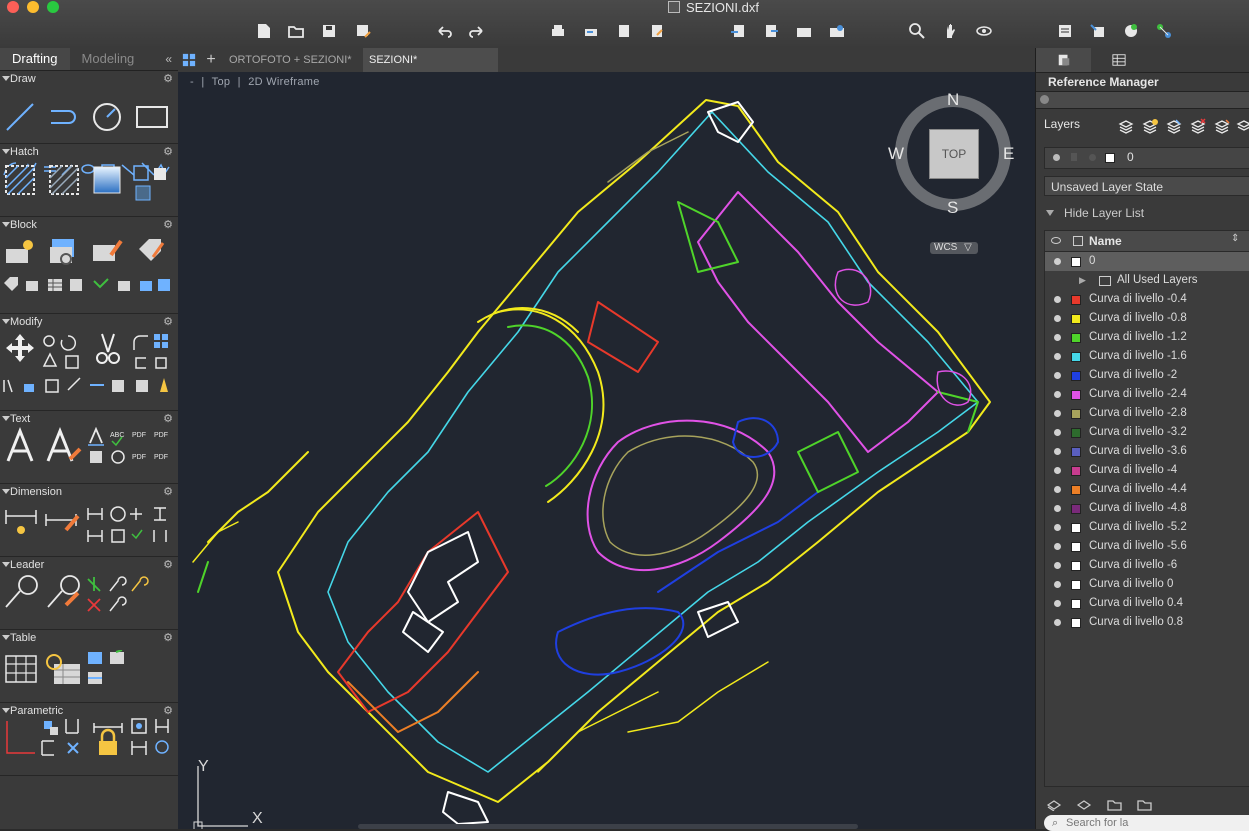 This screenshot has width=1249, height=831. What do you see at coordinates (108, 737) in the screenshot?
I see `dimensional-constraint-tool` at bounding box center [108, 737].